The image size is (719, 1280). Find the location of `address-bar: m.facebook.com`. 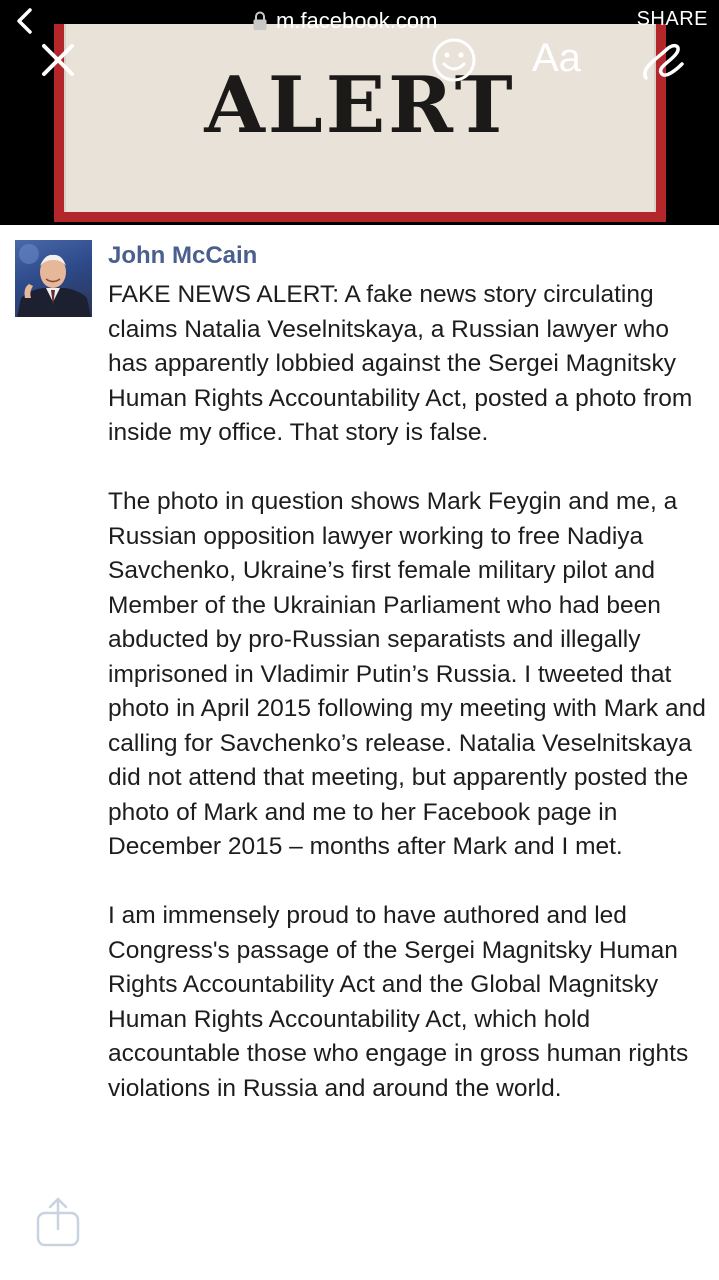

address-bar: m.facebook.com is located at coordinates (344, 21).